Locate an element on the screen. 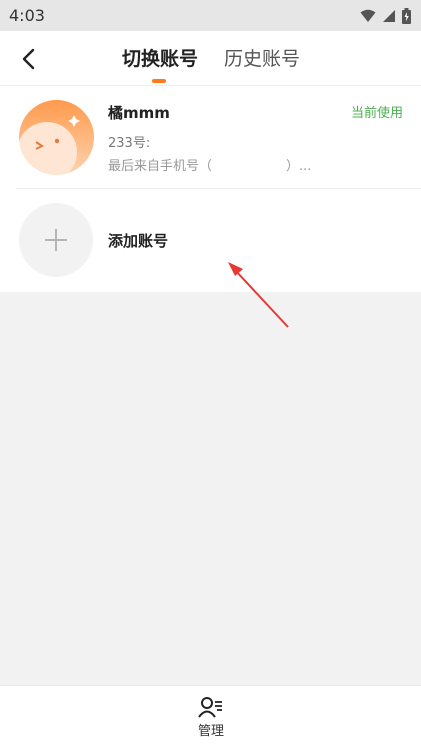 The height and width of the screenshot is (750, 421). account-id: 233号: is located at coordinates (129, 143).